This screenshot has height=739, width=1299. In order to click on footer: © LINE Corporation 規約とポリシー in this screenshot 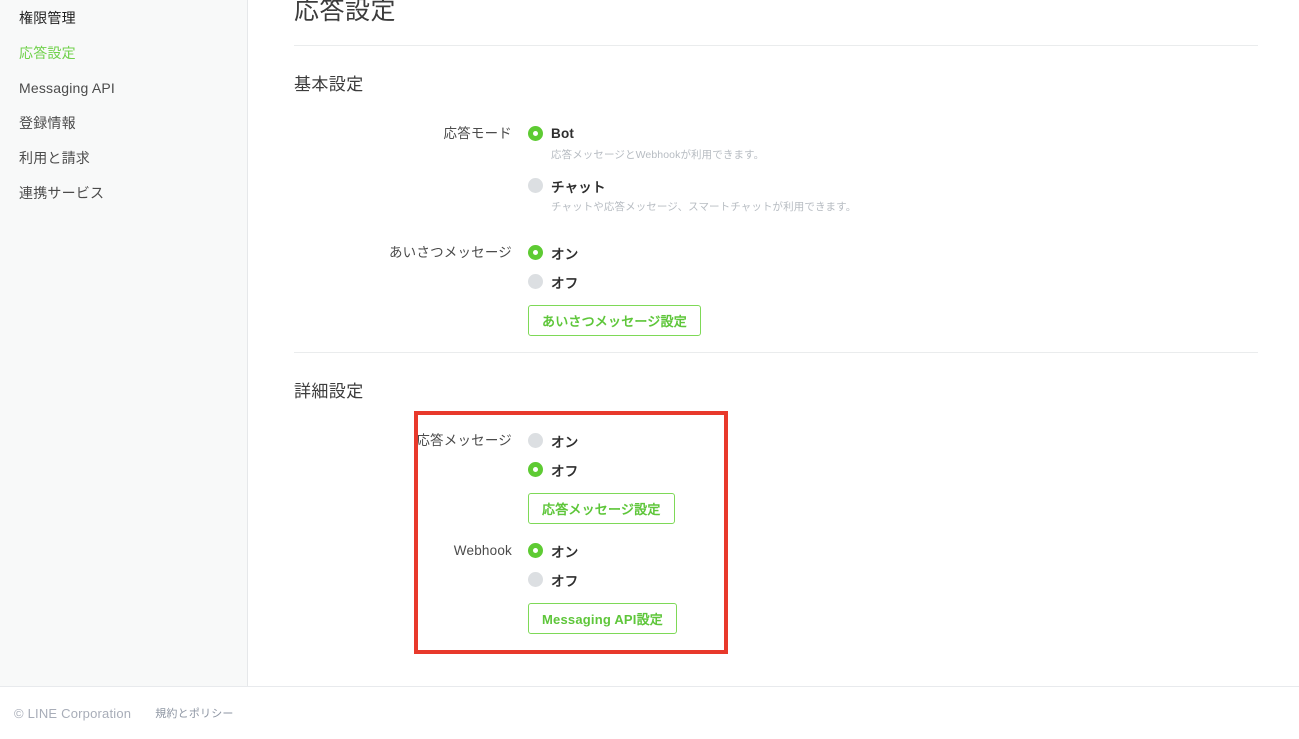, I will do `click(649, 713)`.